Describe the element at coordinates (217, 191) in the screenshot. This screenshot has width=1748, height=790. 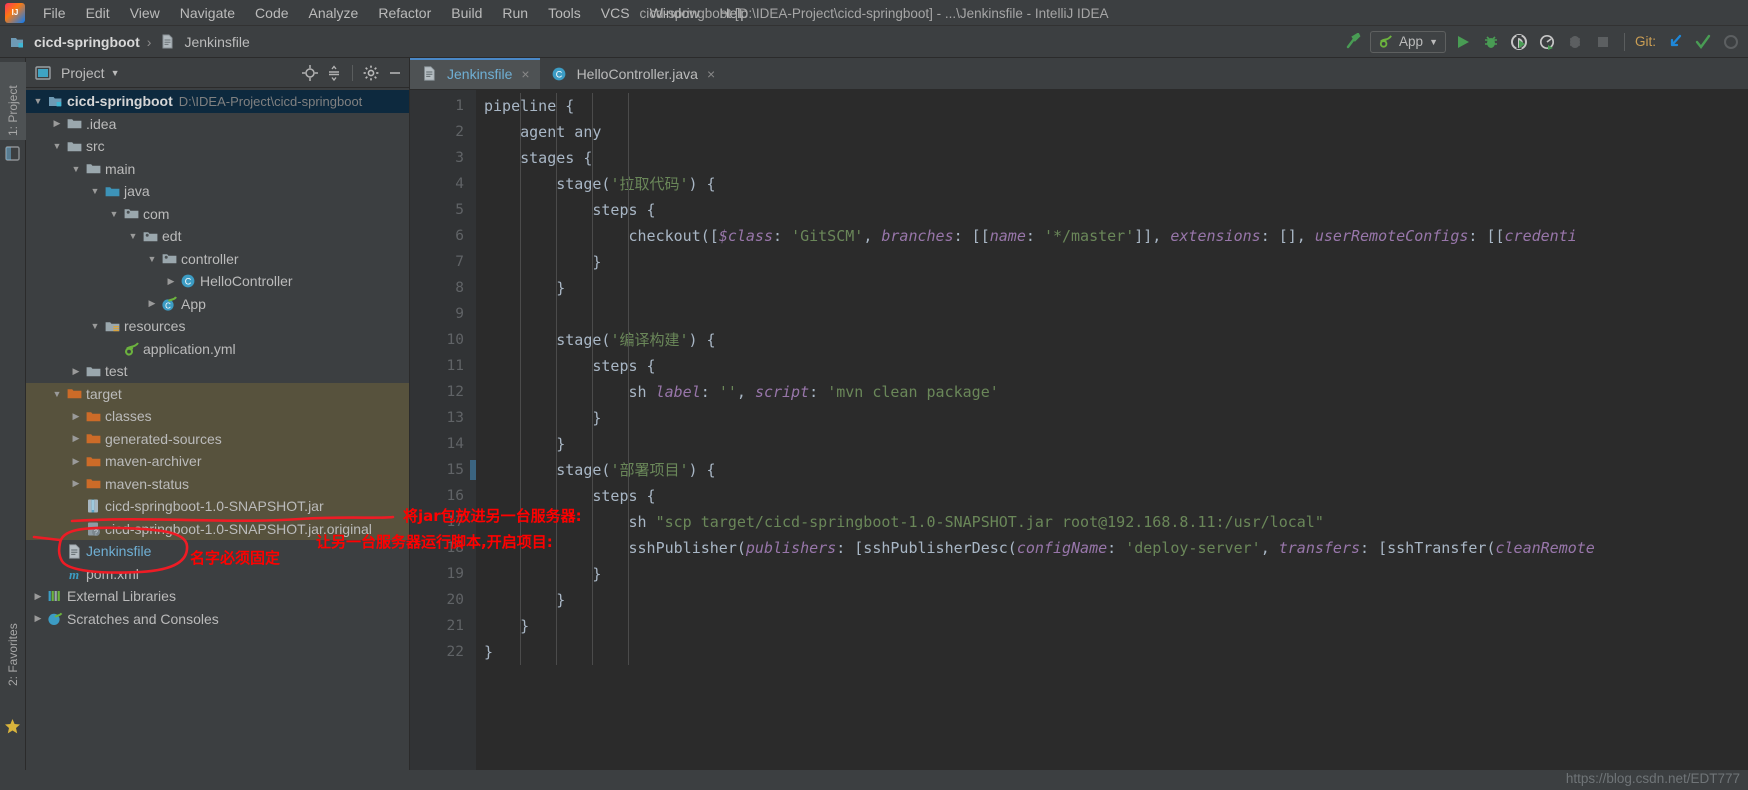
I see `tree-row-java: ▼ java` at that location.